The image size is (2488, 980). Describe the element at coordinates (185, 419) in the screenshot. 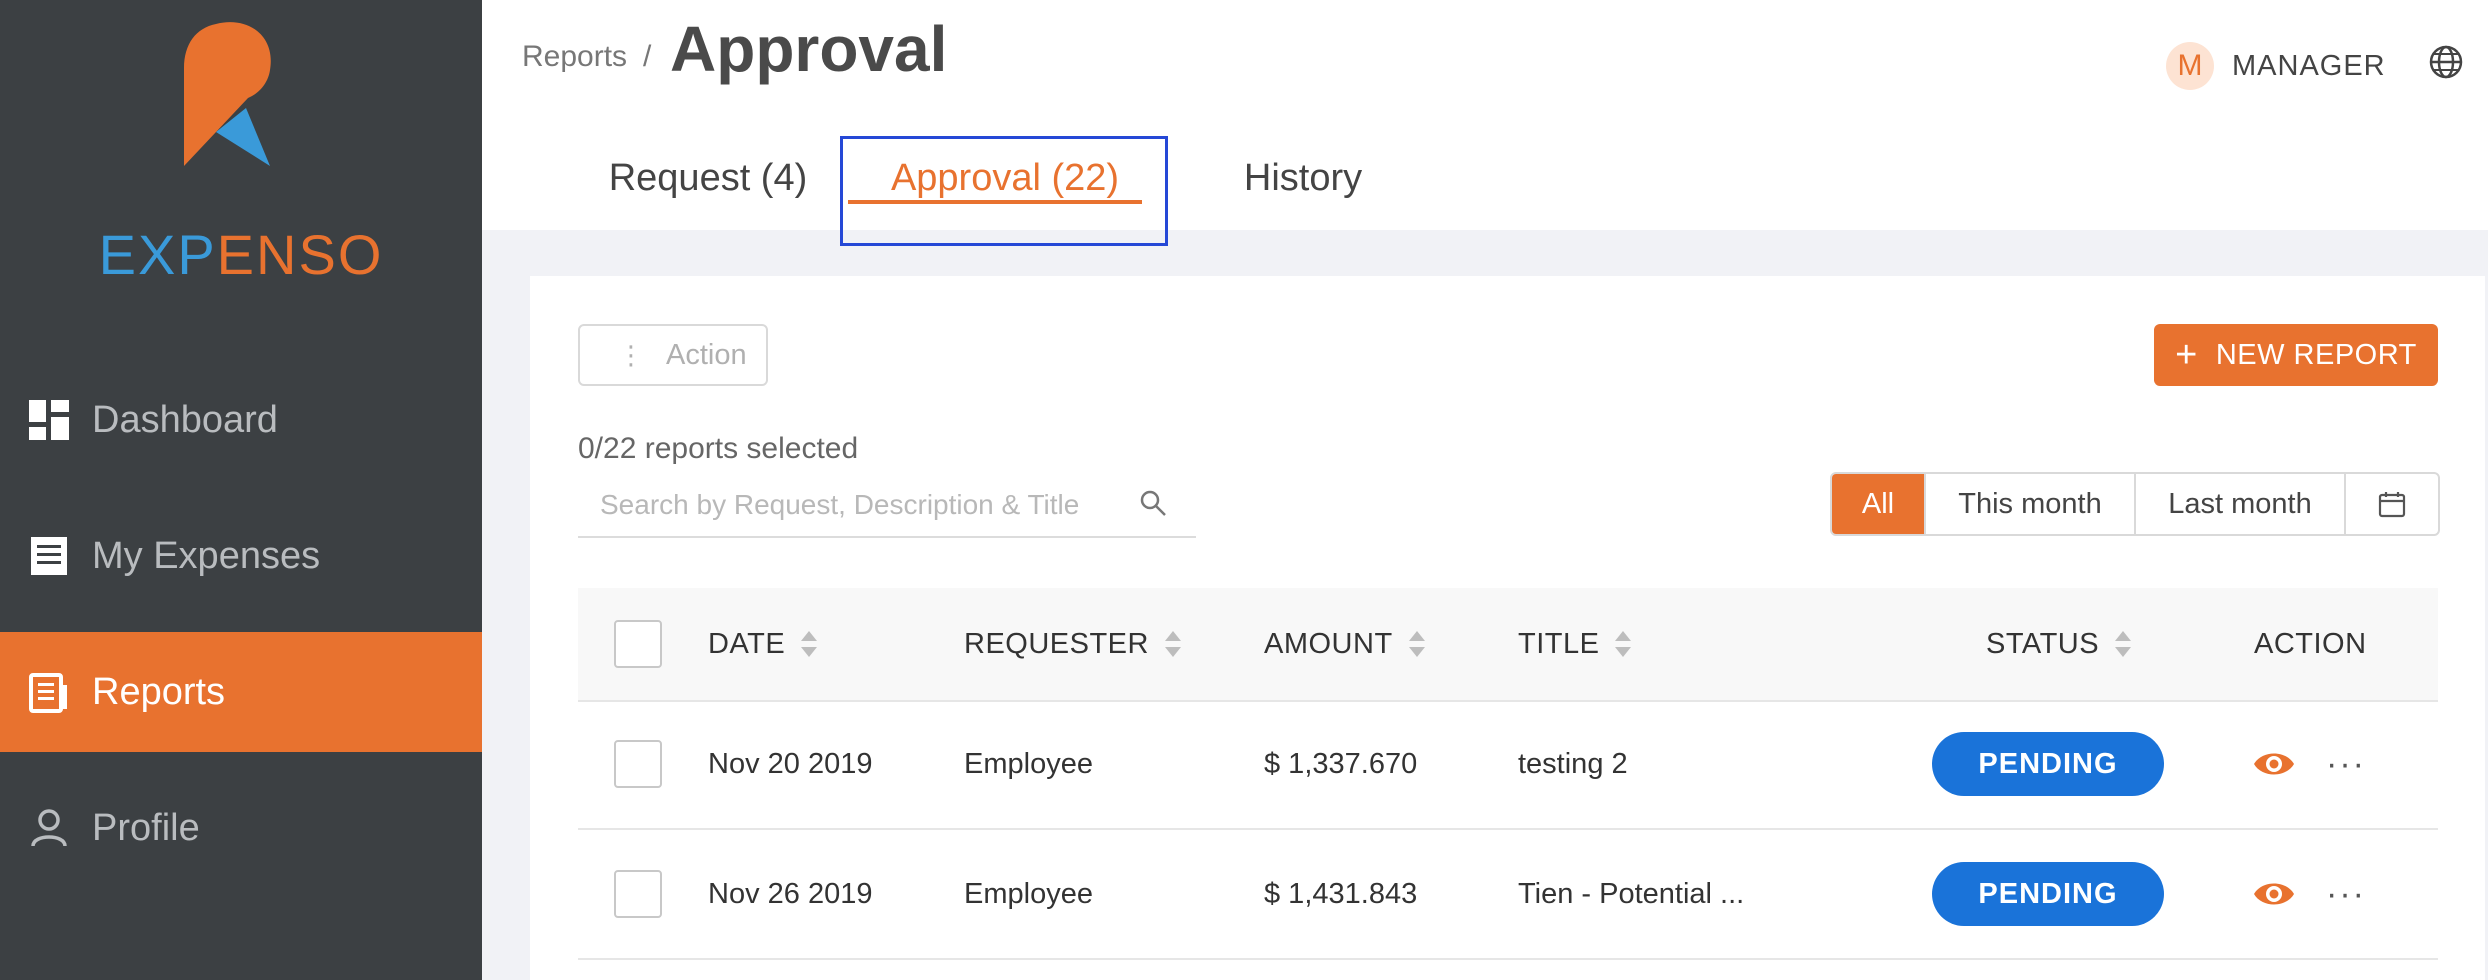

I see `sidebar-item-label: Dashboard` at that location.